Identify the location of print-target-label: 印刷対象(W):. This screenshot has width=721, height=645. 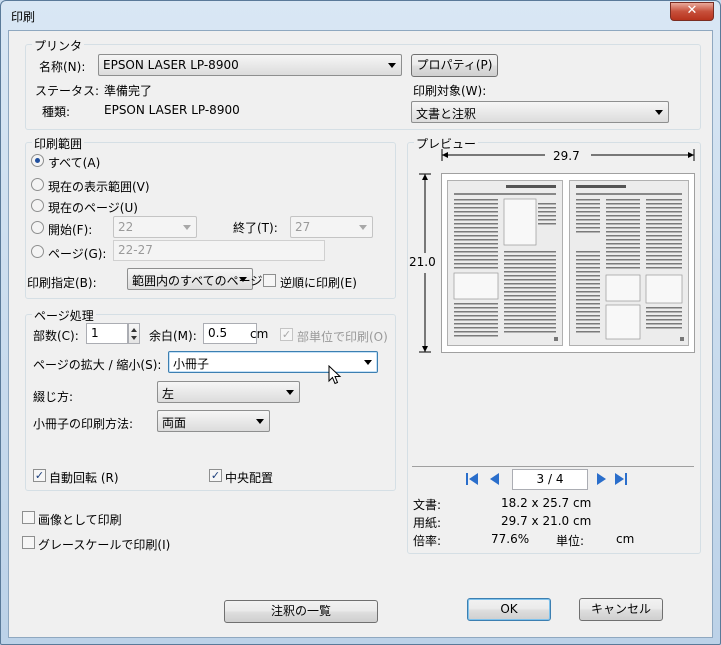
(450, 91).